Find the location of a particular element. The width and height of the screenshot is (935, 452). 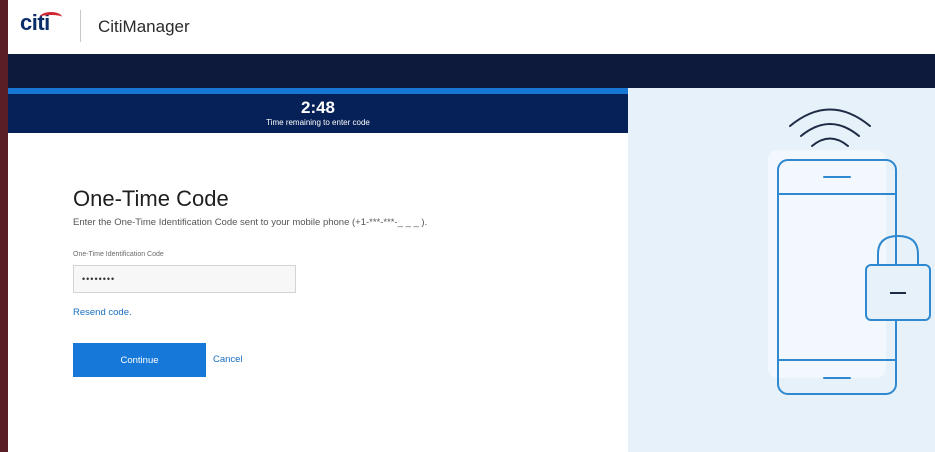

header-divider is located at coordinates (80, 26).